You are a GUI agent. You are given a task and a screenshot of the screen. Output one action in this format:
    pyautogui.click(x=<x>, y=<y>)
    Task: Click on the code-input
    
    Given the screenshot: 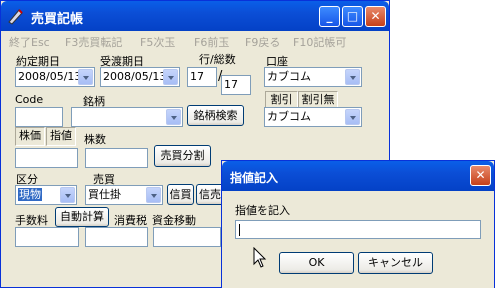 What is the action you would take?
    pyautogui.click(x=39, y=117)
    